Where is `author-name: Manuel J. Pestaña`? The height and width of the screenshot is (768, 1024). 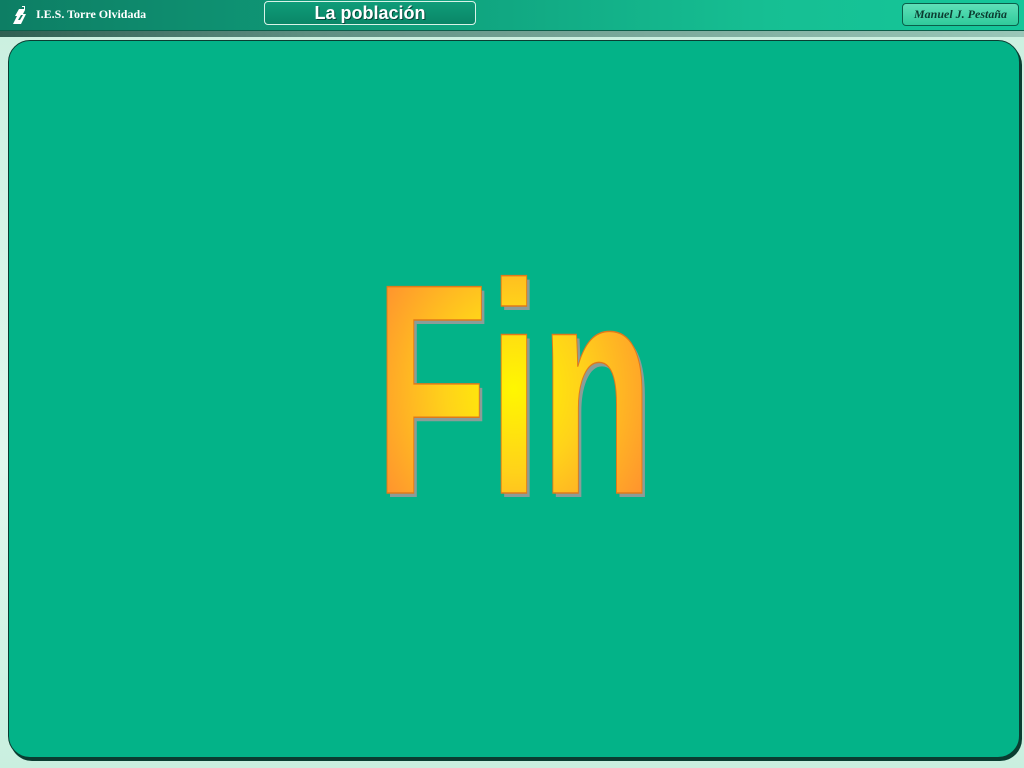
author-name: Manuel J. Pestaña is located at coordinates (960, 14).